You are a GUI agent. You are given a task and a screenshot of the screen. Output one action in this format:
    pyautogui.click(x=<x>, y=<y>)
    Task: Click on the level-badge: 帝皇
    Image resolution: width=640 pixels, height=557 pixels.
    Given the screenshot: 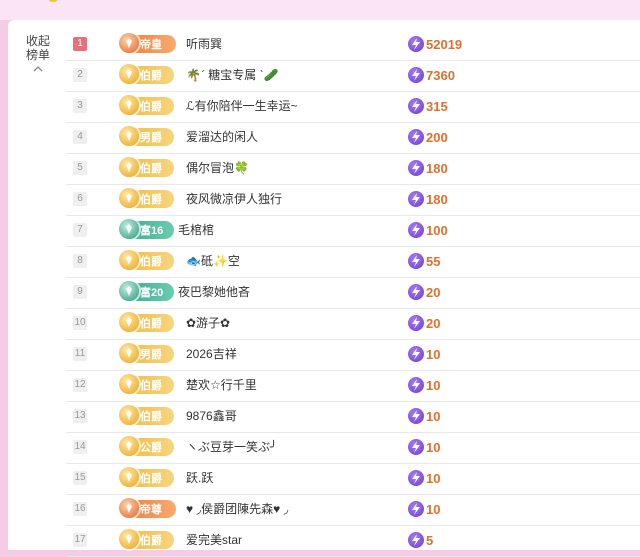 What is the action you would take?
    pyautogui.click(x=147, y=43)
    